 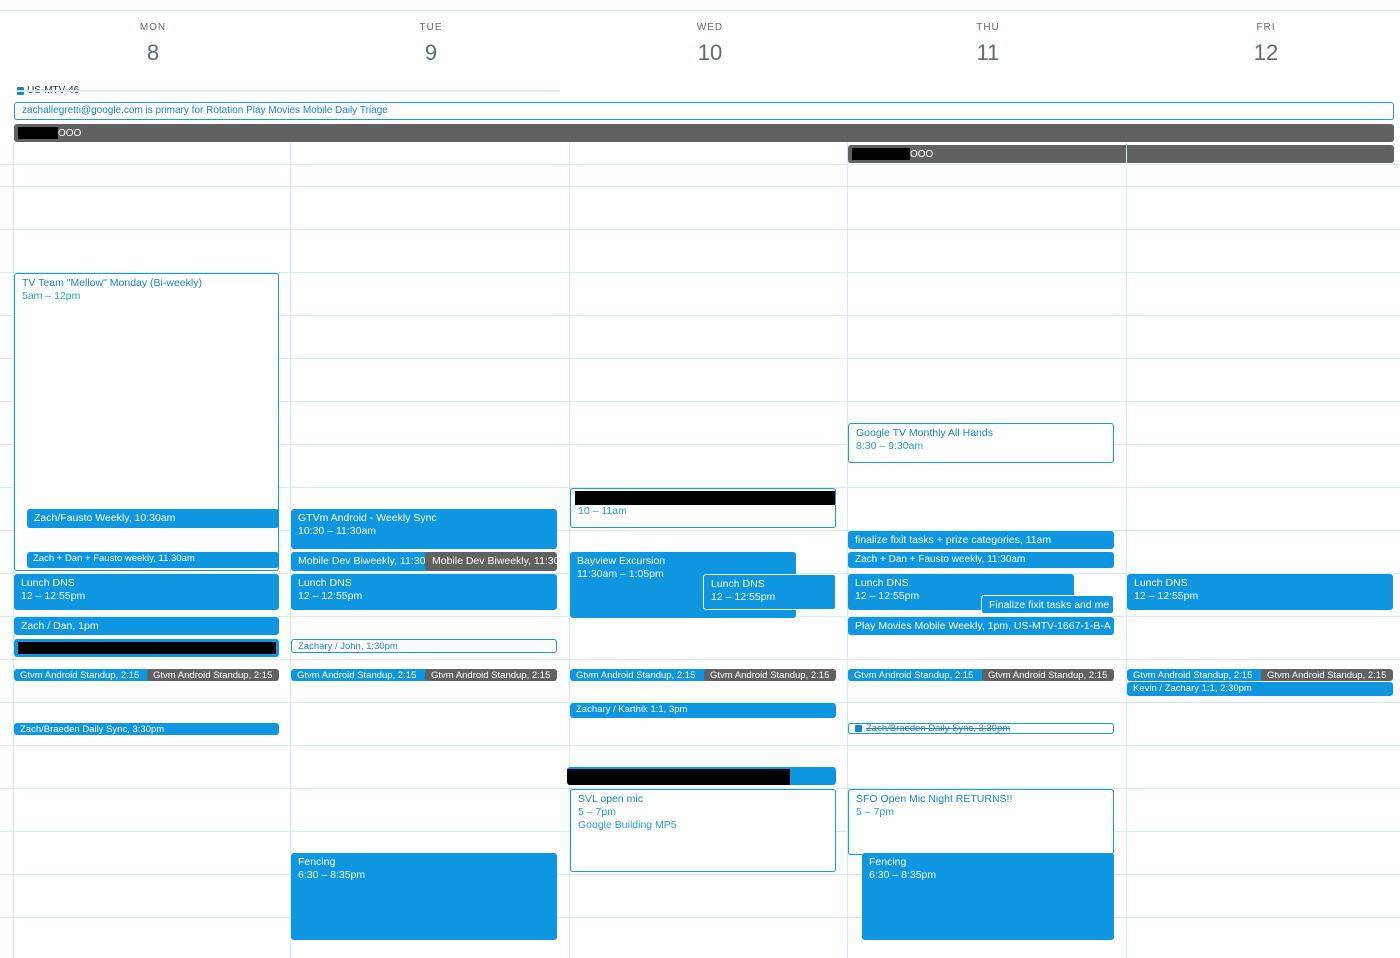 I want to click on event-title: Zach/Fausto Weekly, 10:30am, so click(x=105, y=518).